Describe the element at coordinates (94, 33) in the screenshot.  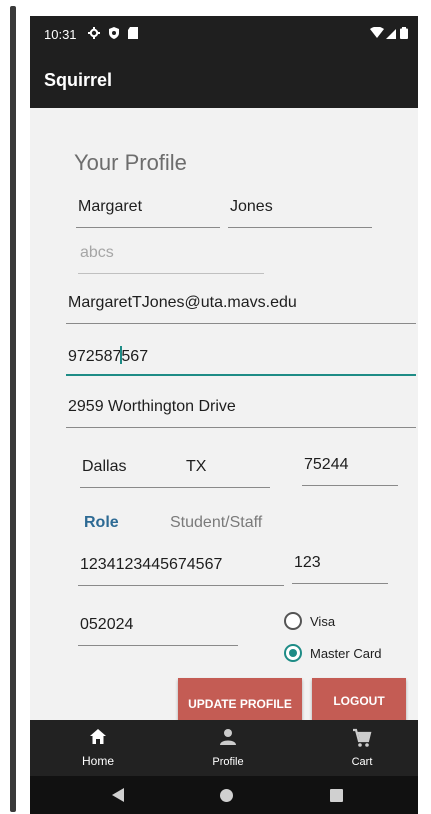
I see `settings-icon` at that location.